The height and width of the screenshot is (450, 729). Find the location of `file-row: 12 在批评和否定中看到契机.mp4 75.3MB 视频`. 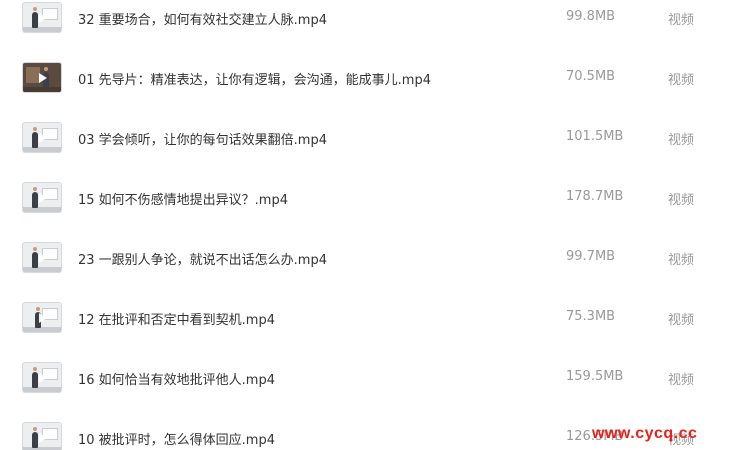

file-row: 12 在批评和否定中看到契机.mp4 75.3MB 视频 is located at coordinates (364, 318).